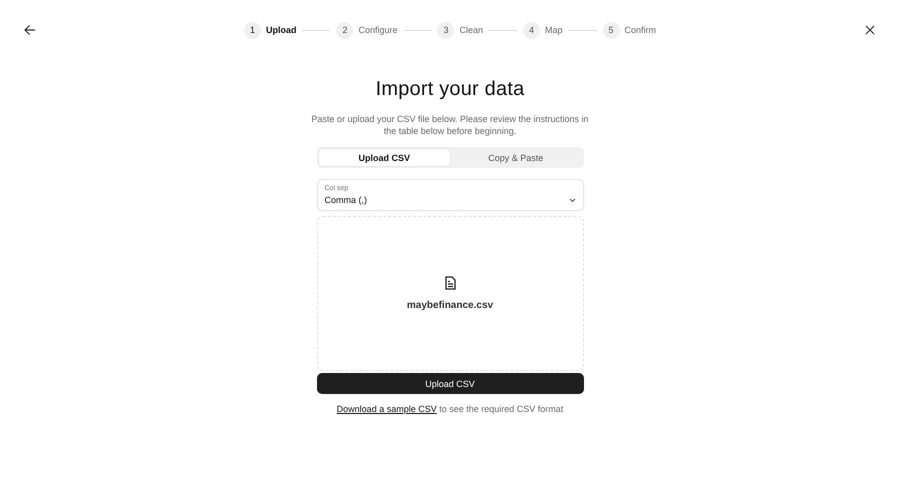  Describe the element at coordinates (30, 30) in the screenshot. I see `back-icon` at that location.